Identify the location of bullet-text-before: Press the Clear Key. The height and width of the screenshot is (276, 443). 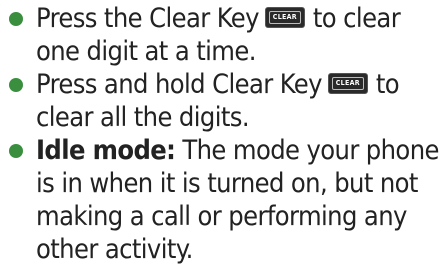
(147, 18).